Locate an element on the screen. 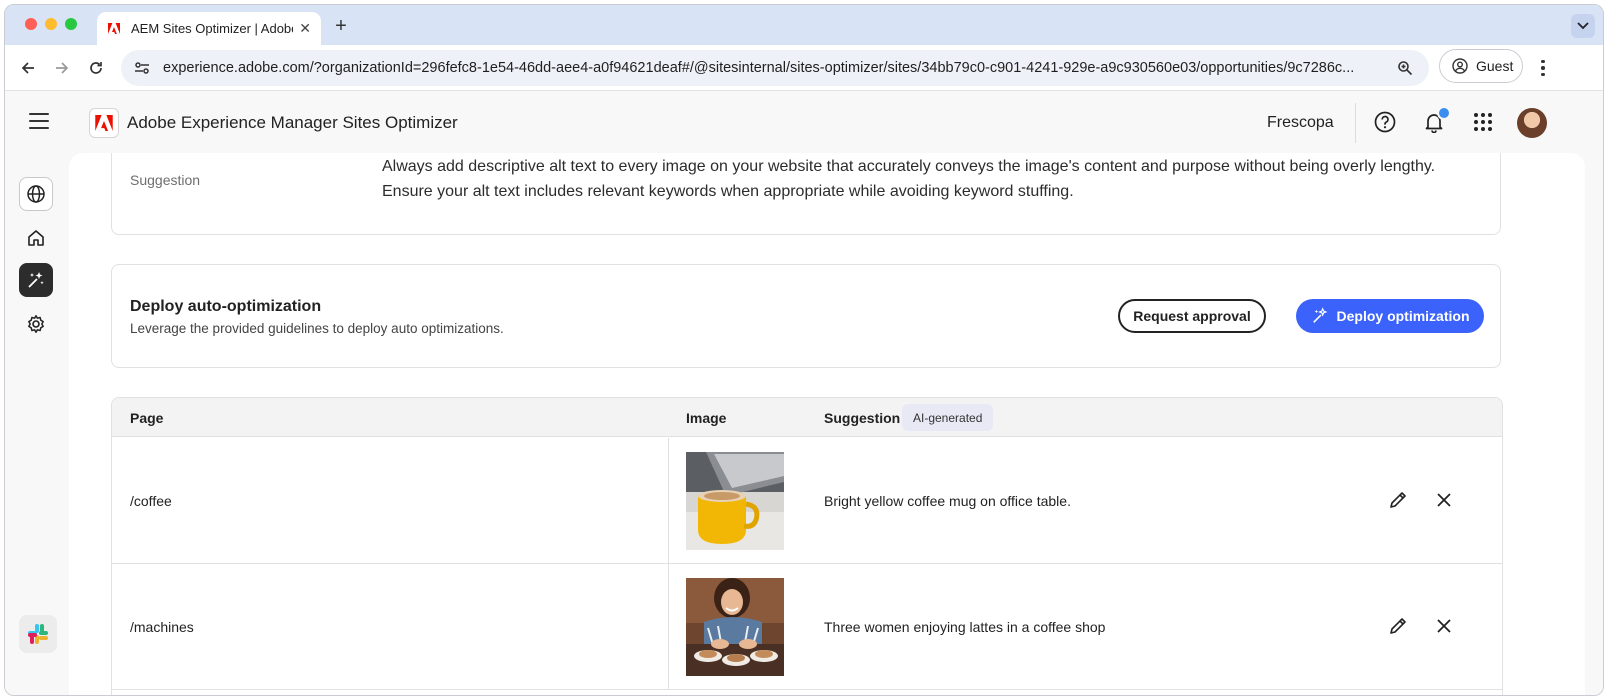 The height and width of the screenshot is (700, 1608). tab-search-button is located at coordinates (1583, 26).